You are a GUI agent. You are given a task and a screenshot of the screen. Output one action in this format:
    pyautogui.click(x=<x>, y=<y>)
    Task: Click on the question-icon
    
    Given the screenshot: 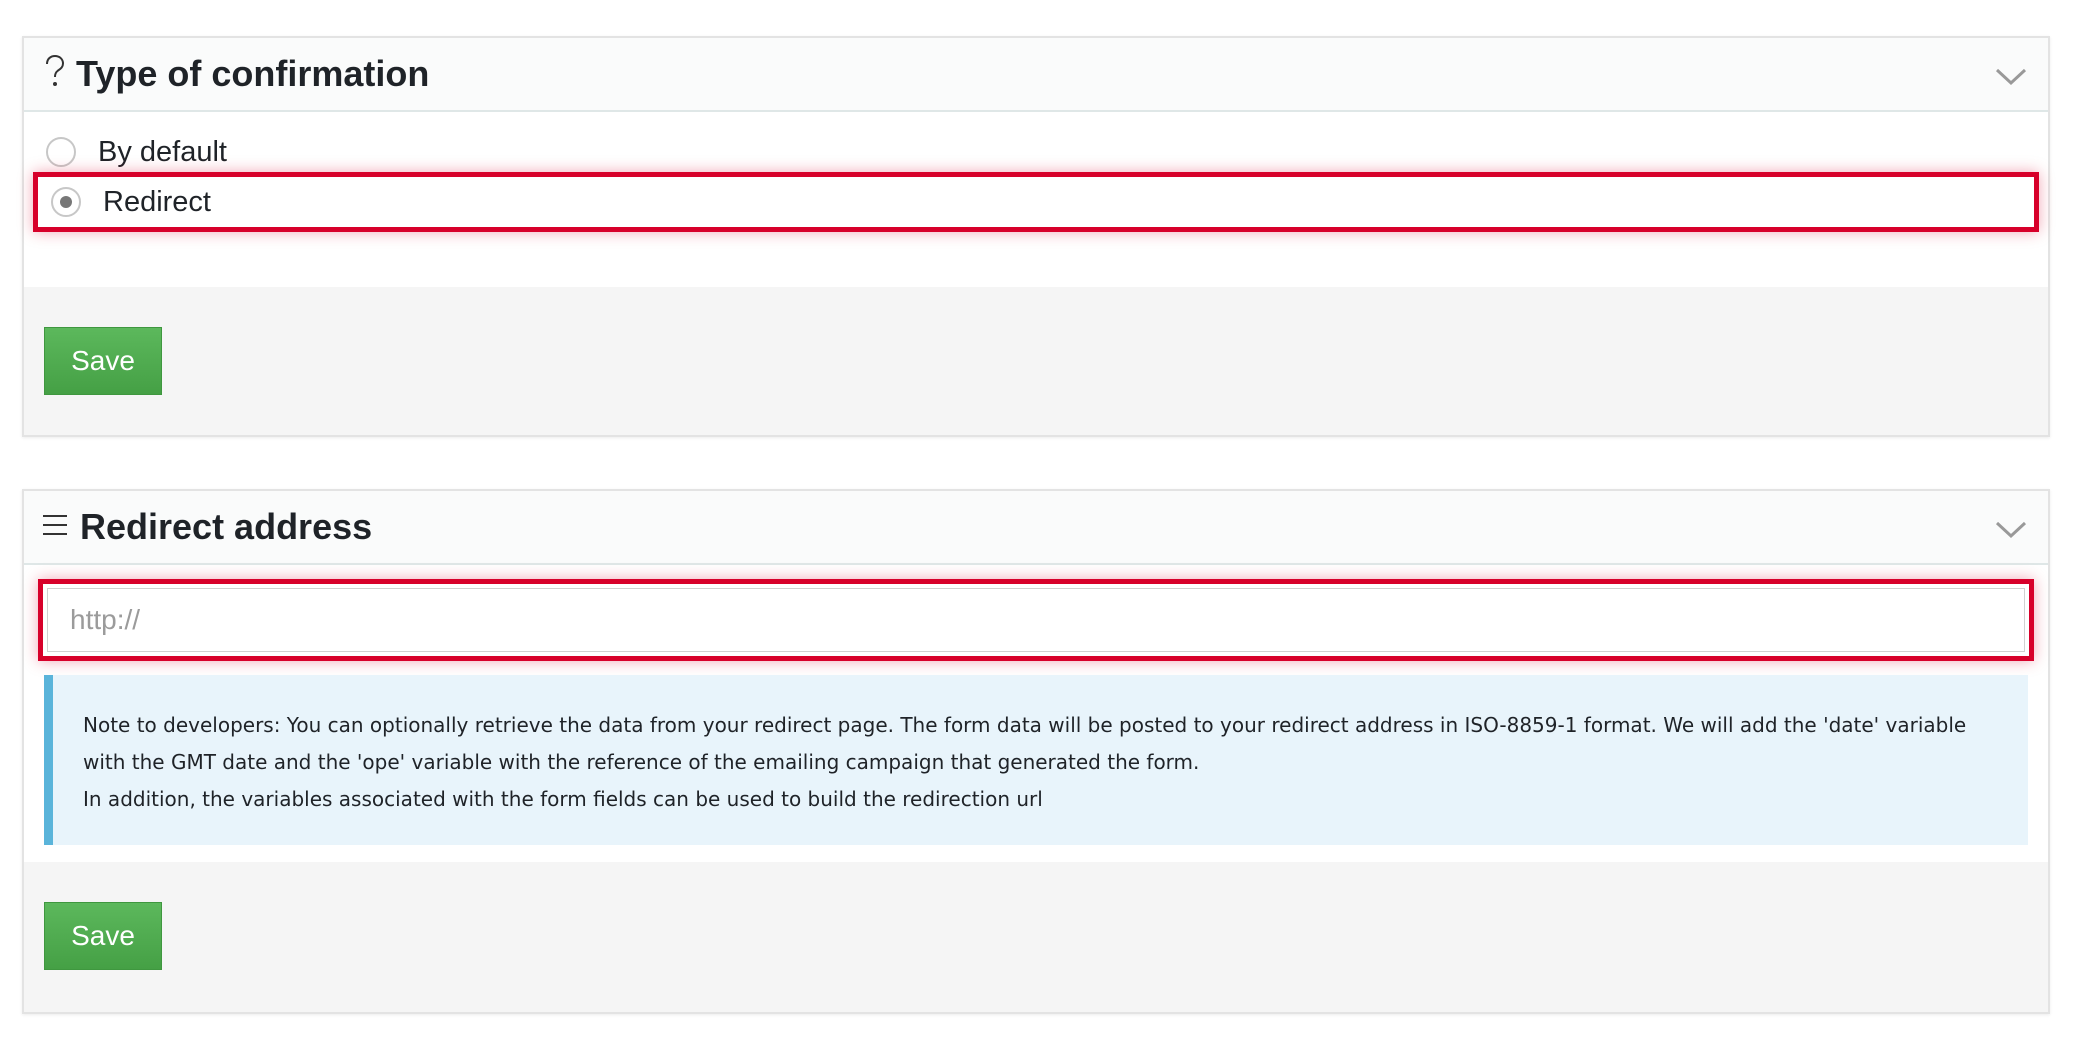 What is the action you would take?
    pyautogui.click(x=55, y=72)
    